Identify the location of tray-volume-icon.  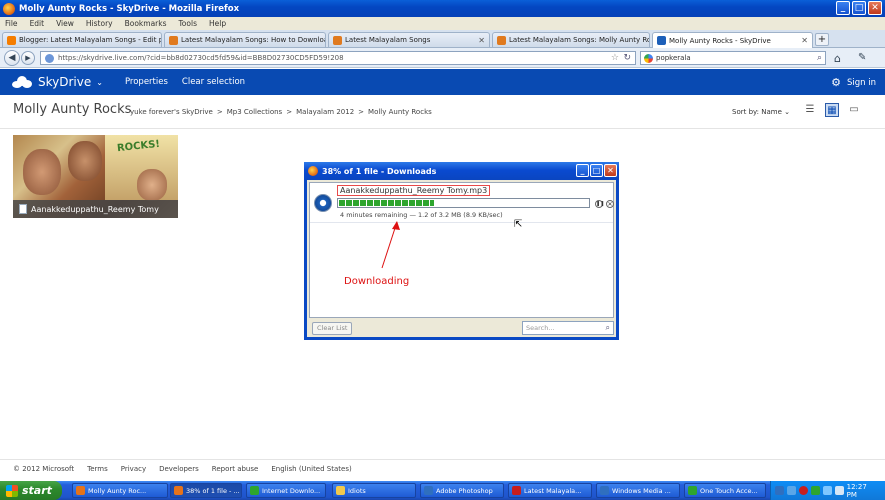
(839, 490).